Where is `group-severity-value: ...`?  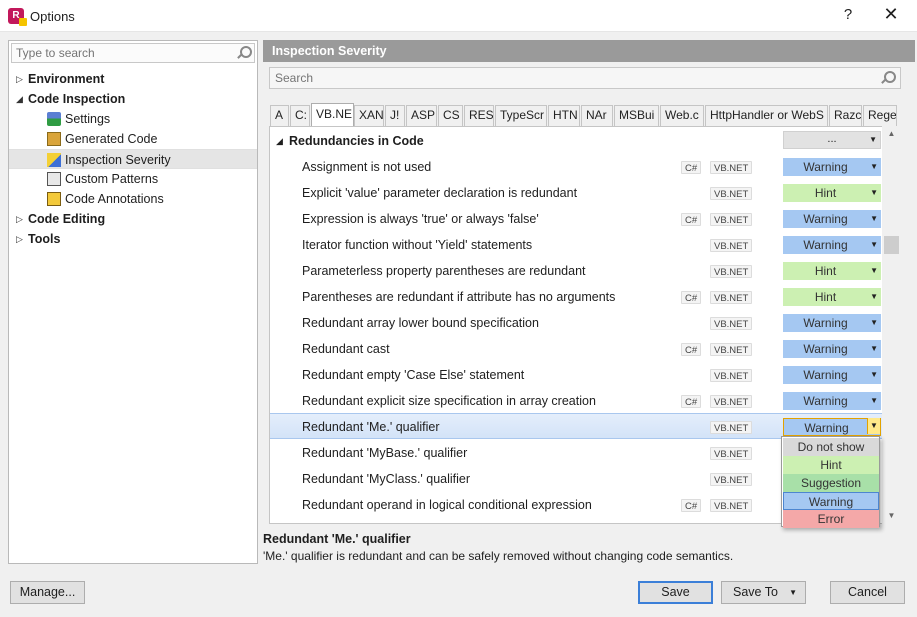
group-severity-value: ... is located at coordinates (832, 139).